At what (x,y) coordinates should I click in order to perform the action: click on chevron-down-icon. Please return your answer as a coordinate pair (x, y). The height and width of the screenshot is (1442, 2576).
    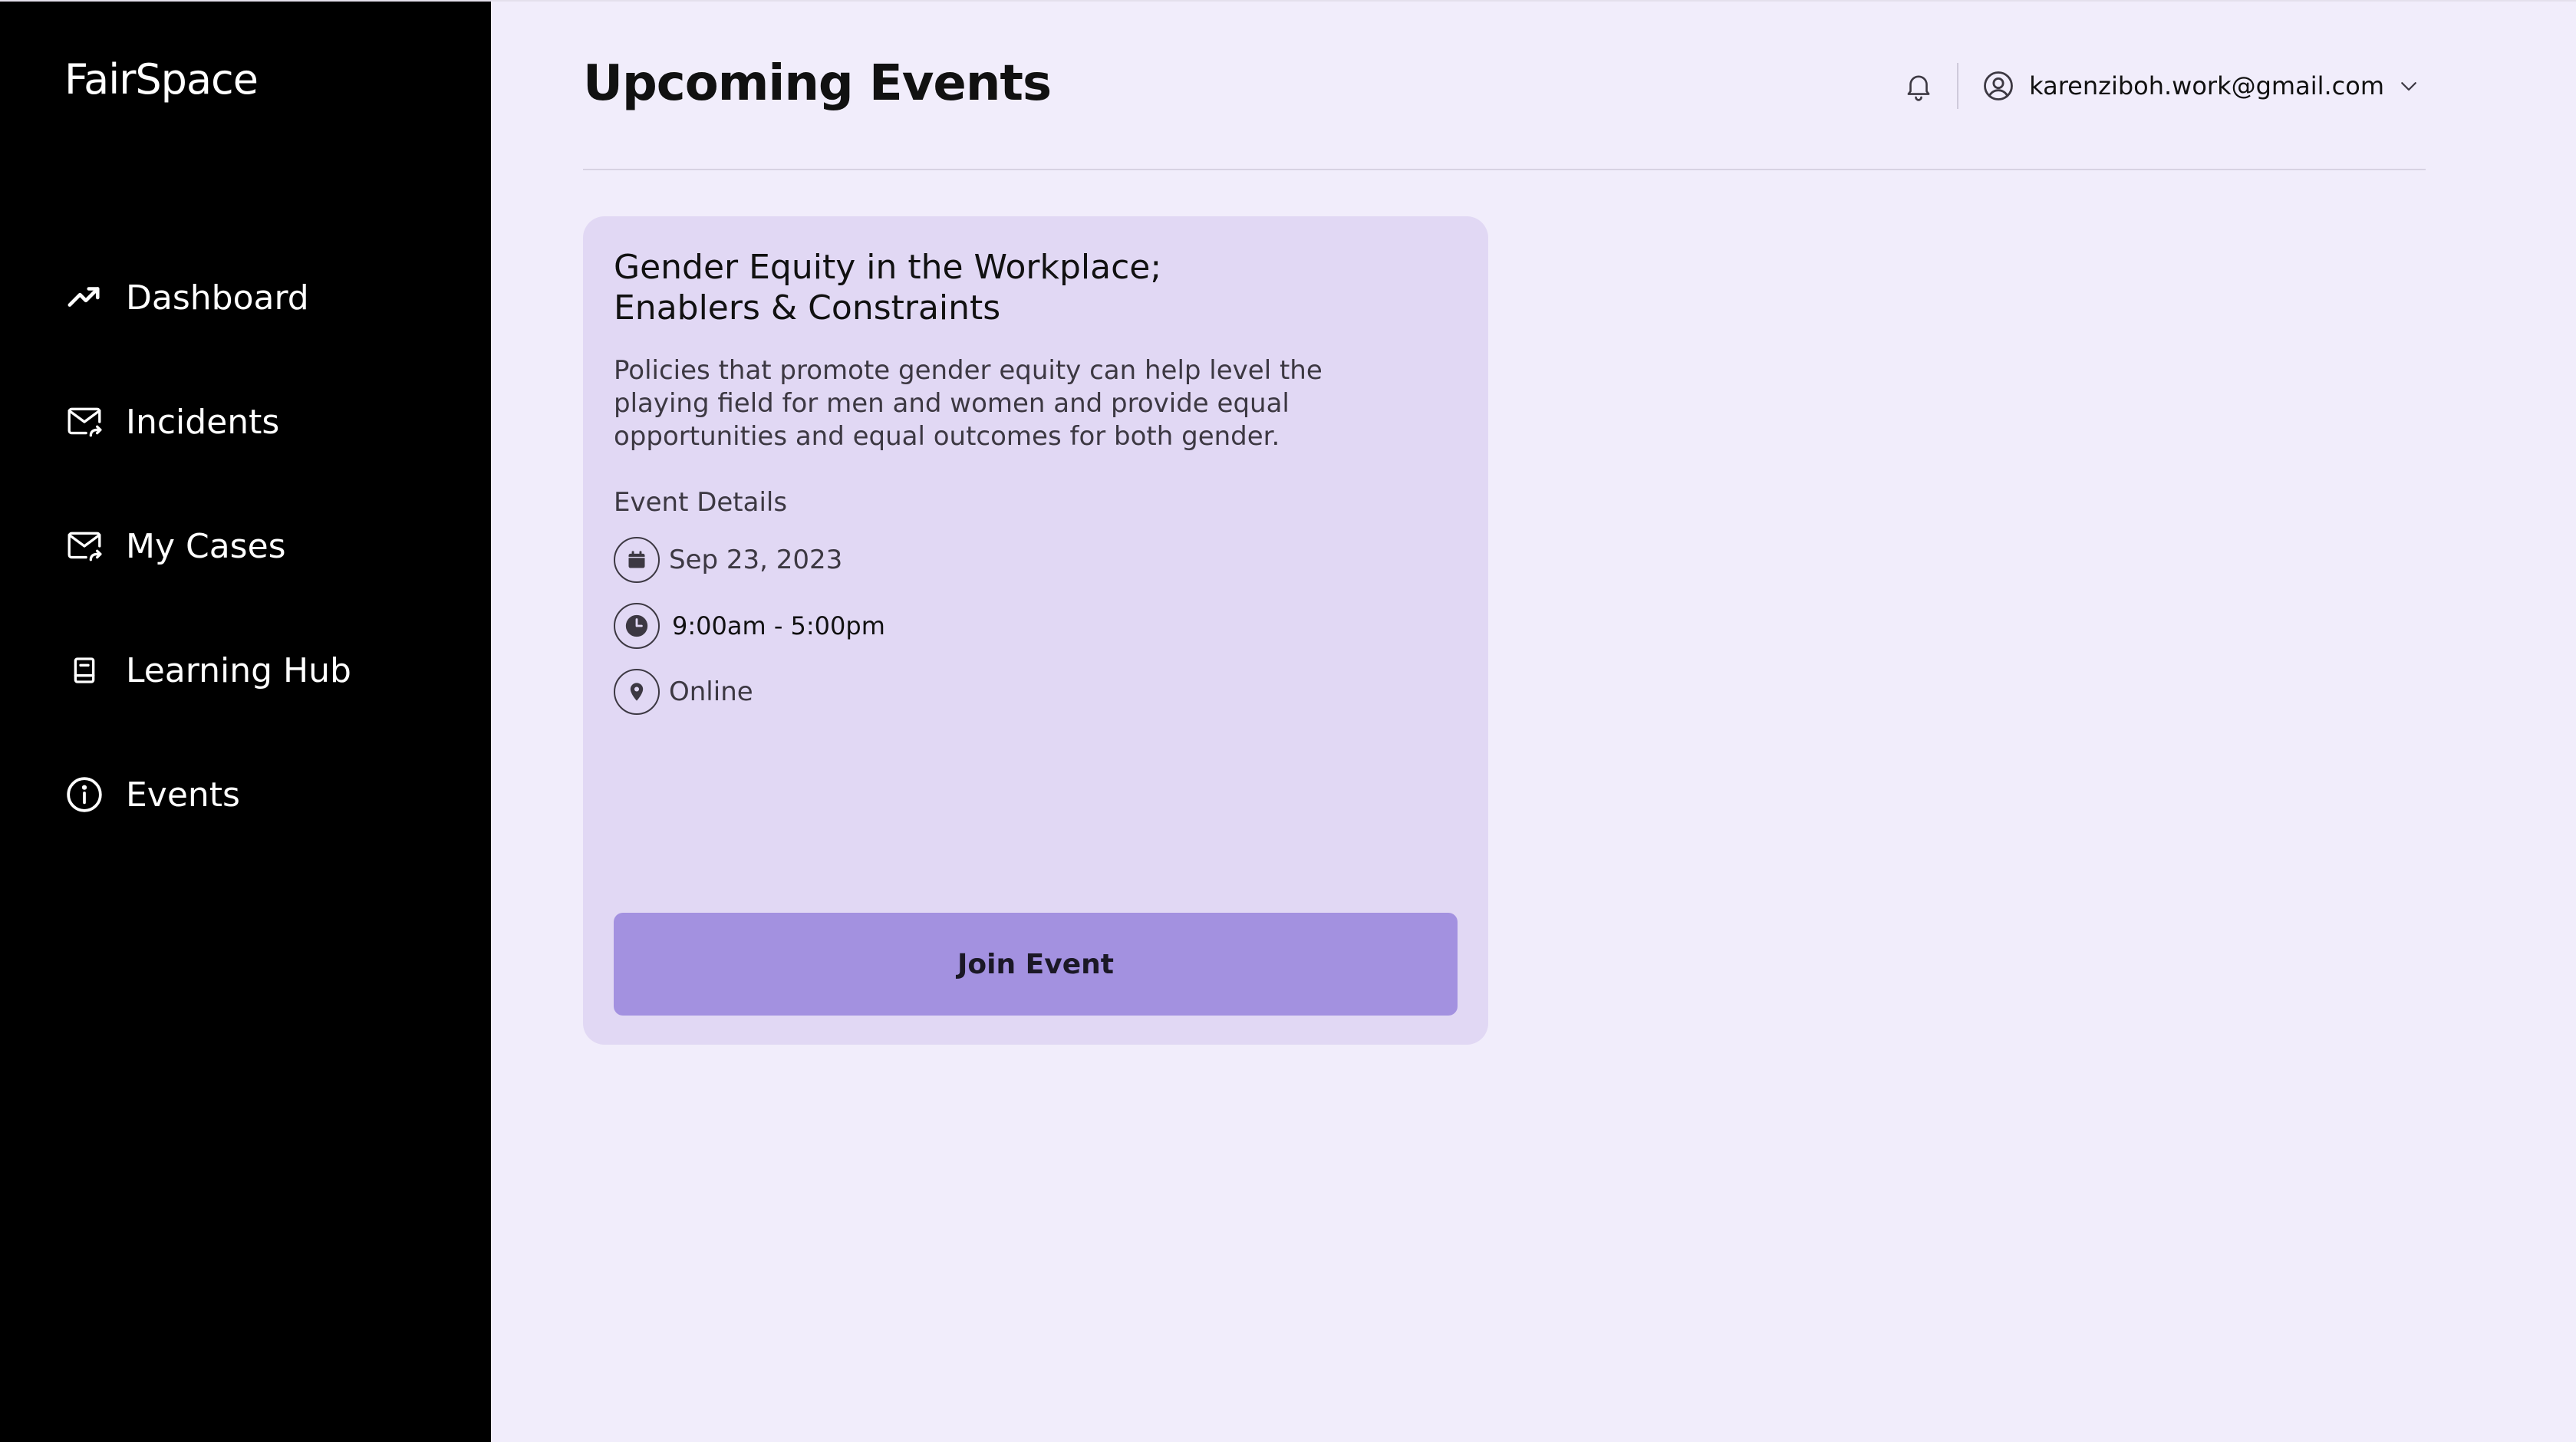
    Looking at the image, I should click on (2409, 86).